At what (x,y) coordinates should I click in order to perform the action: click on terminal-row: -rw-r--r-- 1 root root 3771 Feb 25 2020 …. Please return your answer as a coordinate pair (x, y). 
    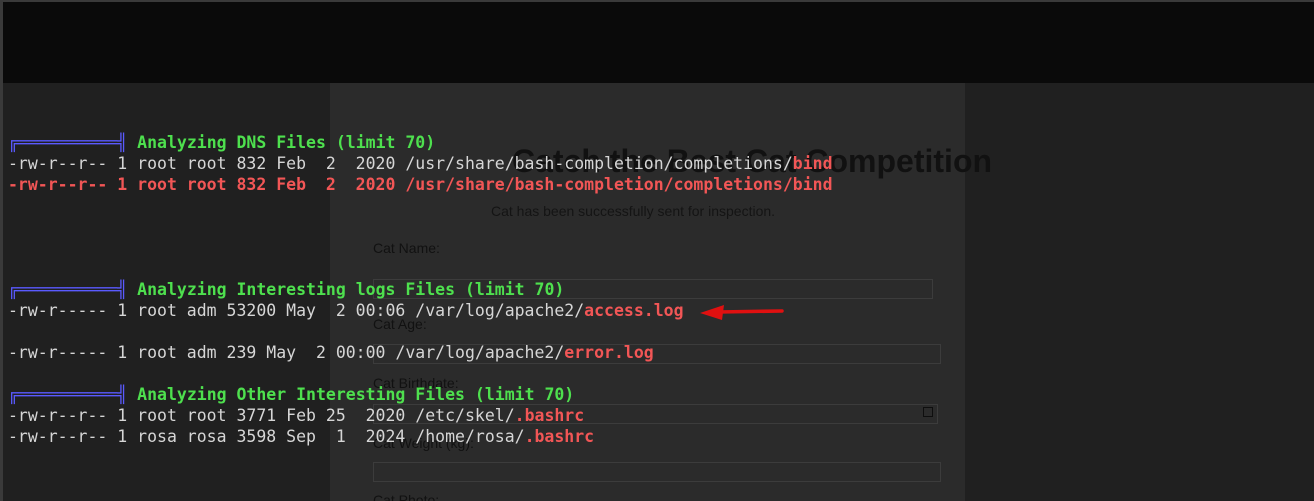
    Looking at the image, I should click on (296, 415).